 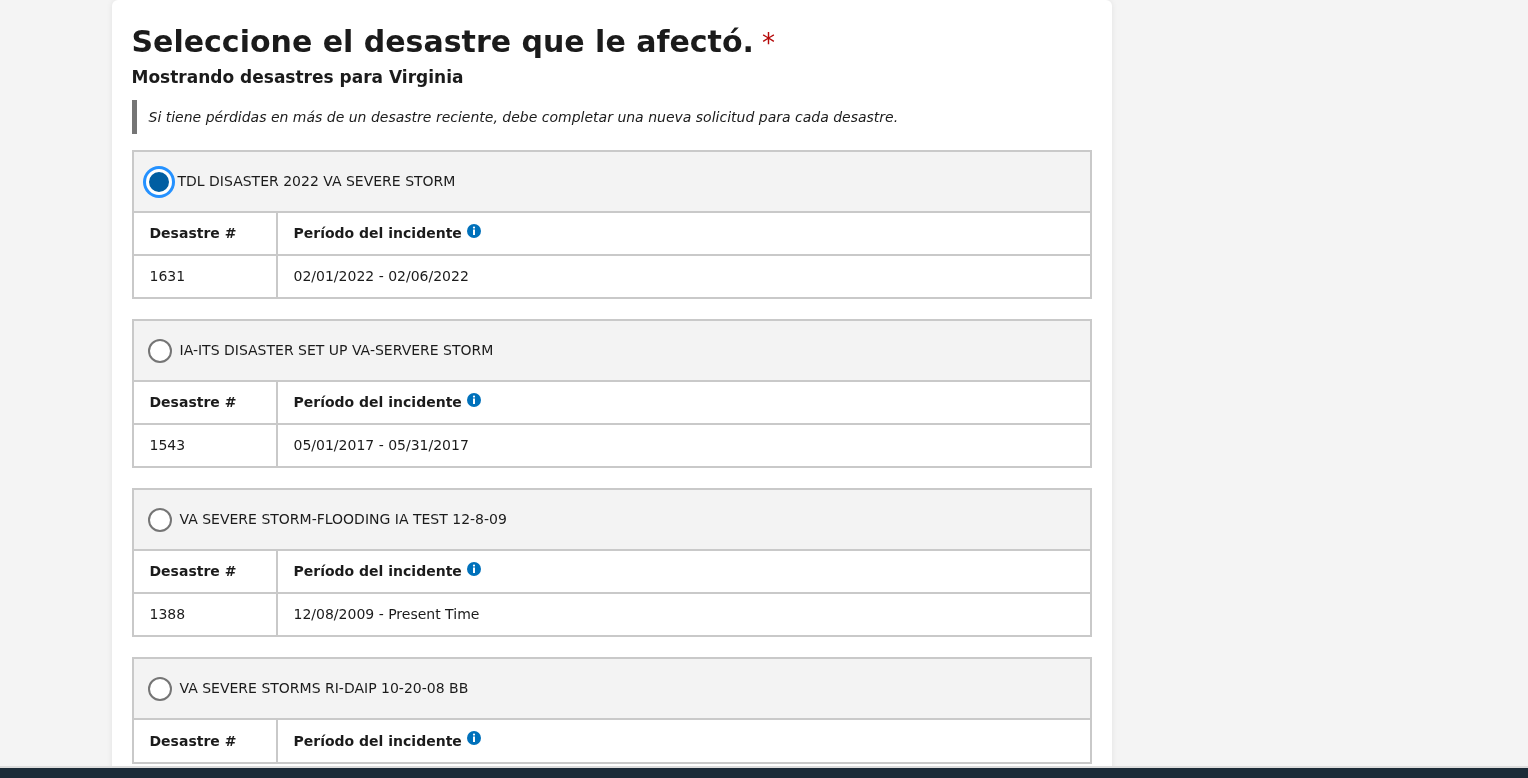 I want to click on table-cell: 05/01/2017 - 05/31/2017, so click(x=381, y=445).